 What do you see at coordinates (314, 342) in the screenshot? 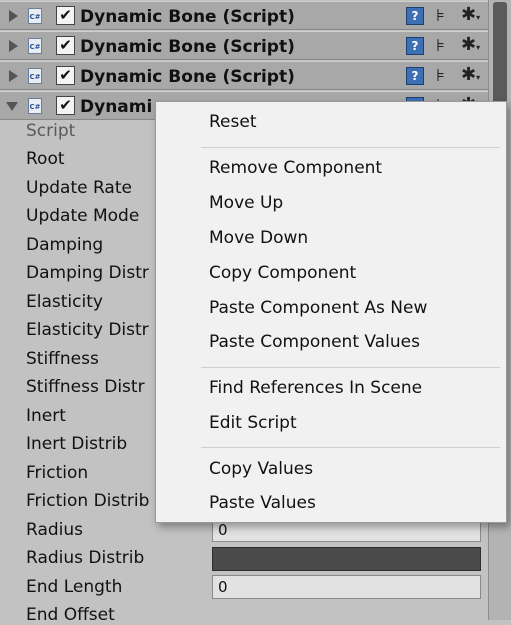
I see `menu-item-paste-component-values: Paste Component Values` at bounding box center [314, 342].